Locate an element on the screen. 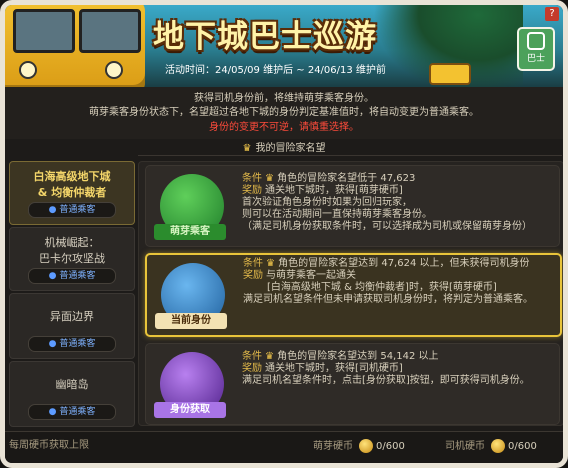  mini-bus-icon is located at coordinates (450, 74).